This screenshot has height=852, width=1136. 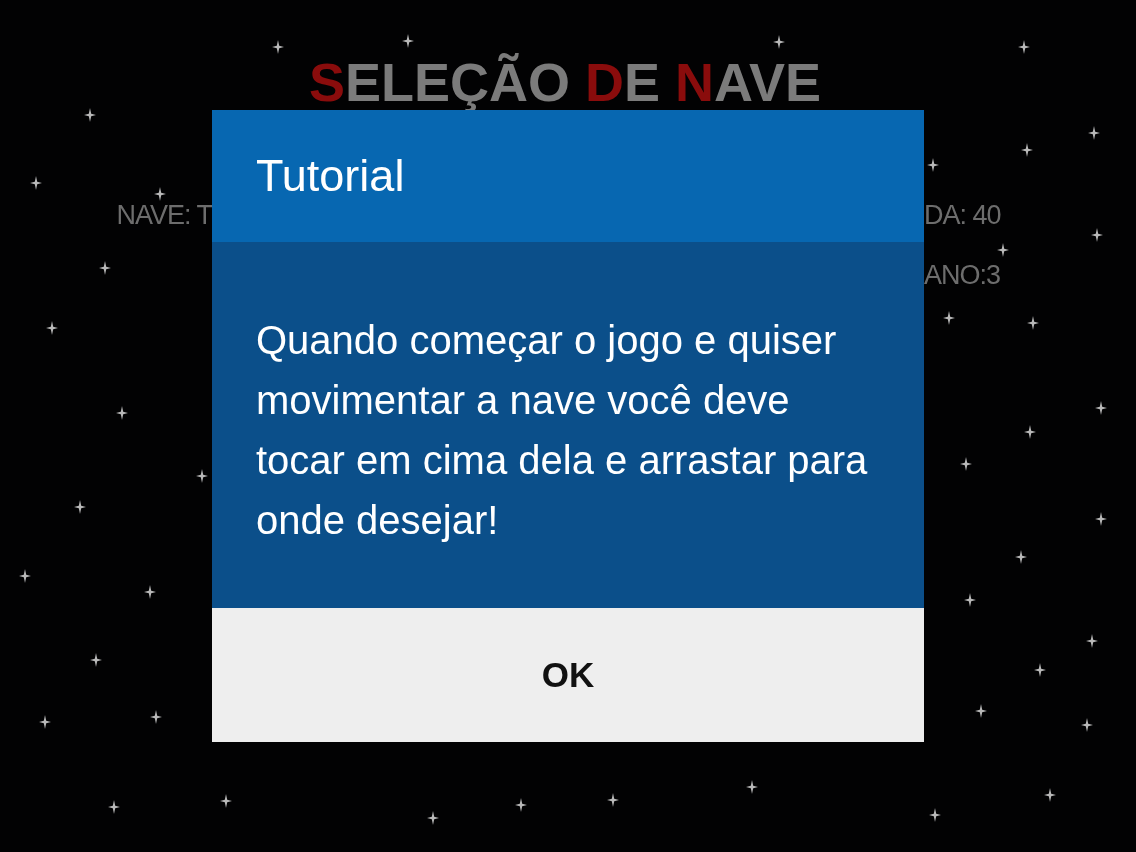 I want to click on ok-button: OK, so click(x=568, y=675).